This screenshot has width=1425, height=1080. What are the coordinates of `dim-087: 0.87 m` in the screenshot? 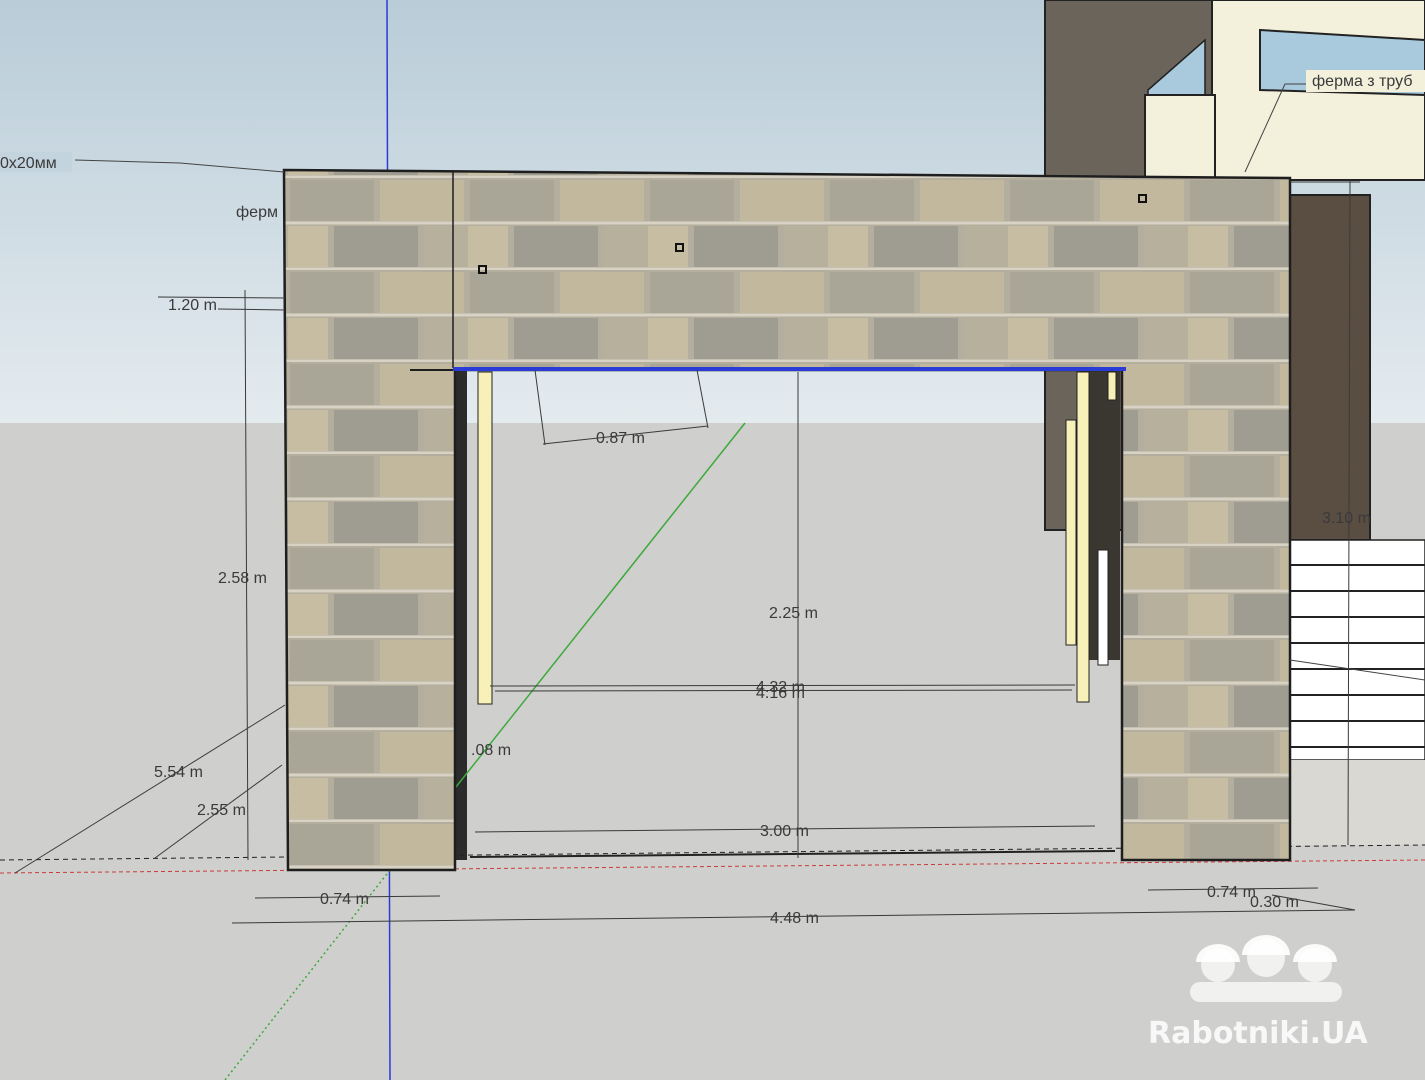 It's located at (620, 438).